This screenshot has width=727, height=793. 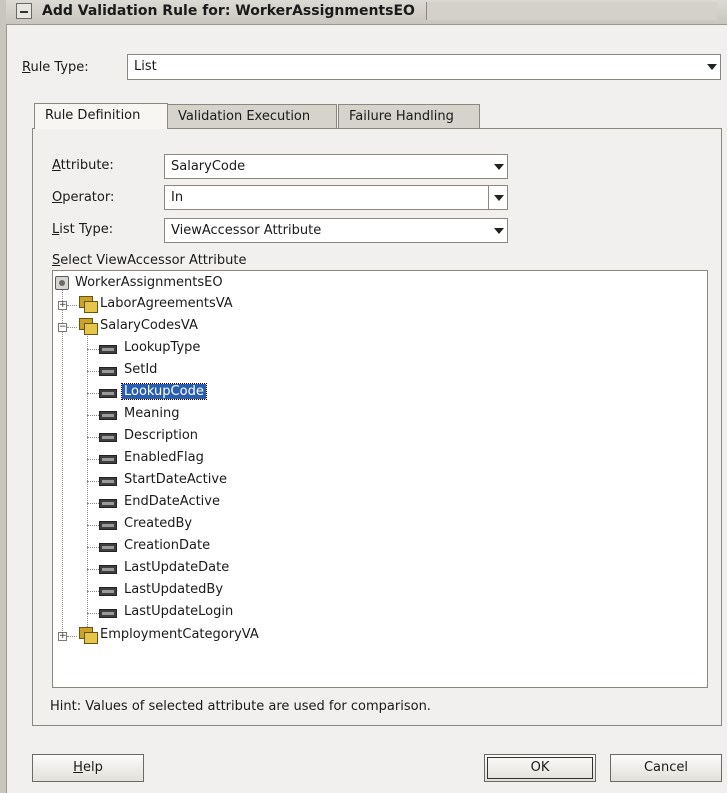 I want to click on attribute-select: SalaryCode, so click(x=336, y=166).